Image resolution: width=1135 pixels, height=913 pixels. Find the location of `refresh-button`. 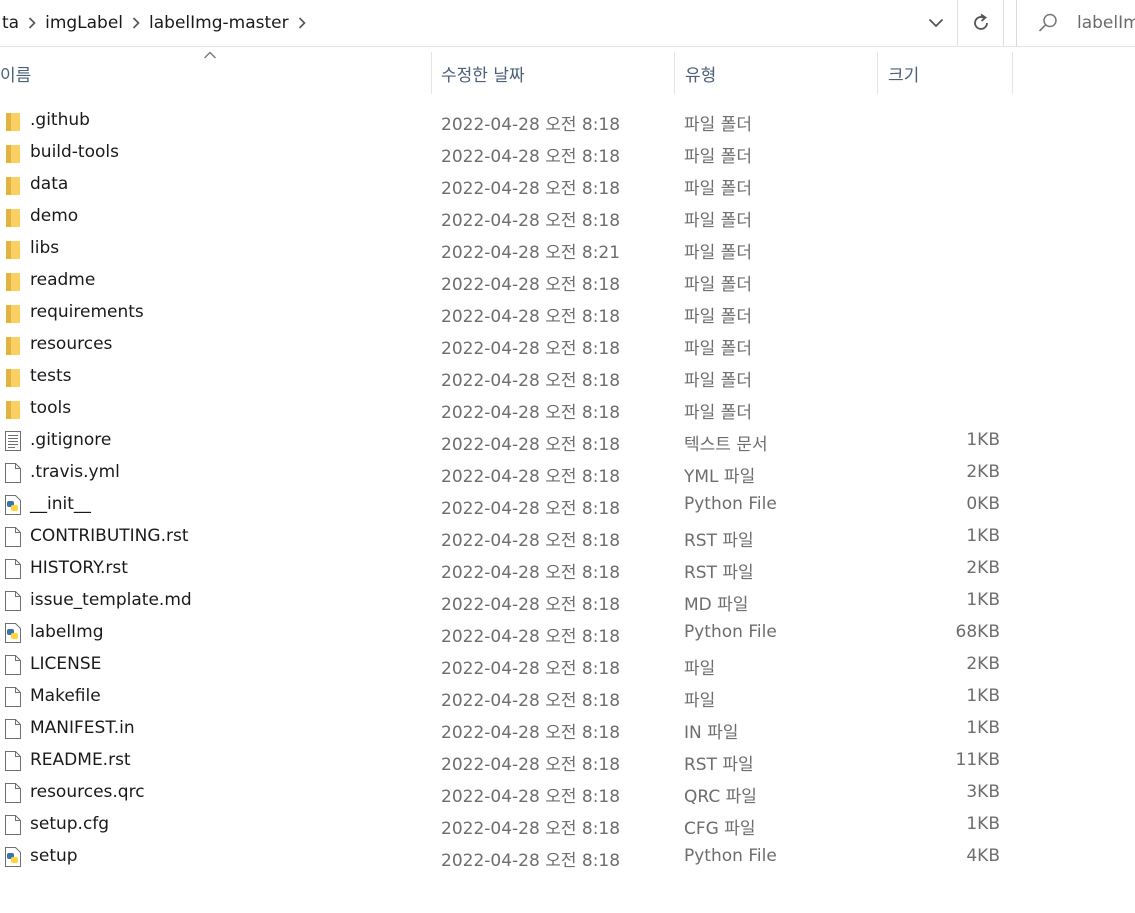

refresh-button is located at coordinates (980, 23).